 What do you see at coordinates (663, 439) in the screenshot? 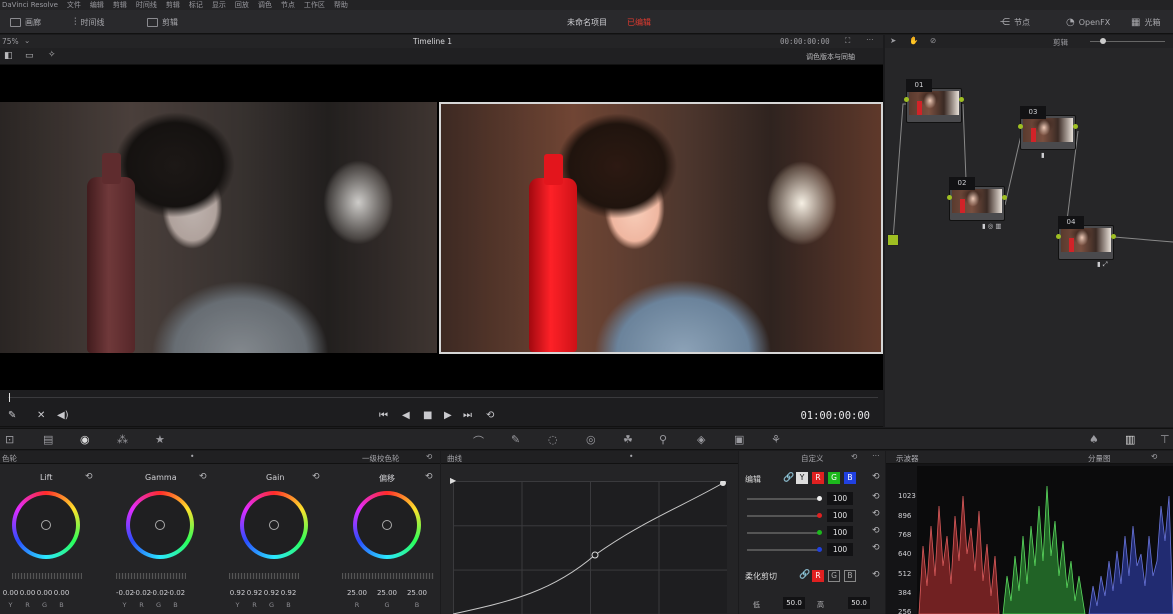
I see `key-icon: ⚲` at bounding box center [663, 439].